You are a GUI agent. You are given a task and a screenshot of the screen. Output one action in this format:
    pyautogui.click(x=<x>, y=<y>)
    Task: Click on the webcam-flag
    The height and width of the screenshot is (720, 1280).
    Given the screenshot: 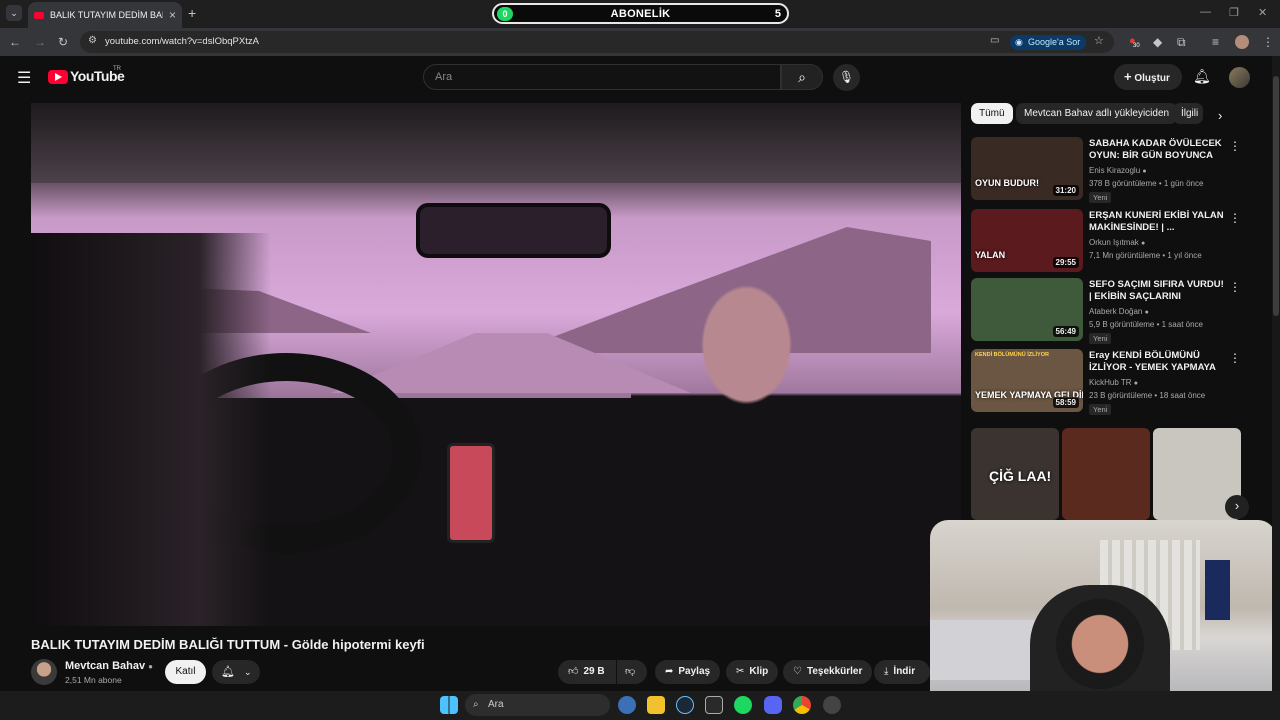 What is the action you would take?
    pyautogui.click(x=1217, y=590)
    